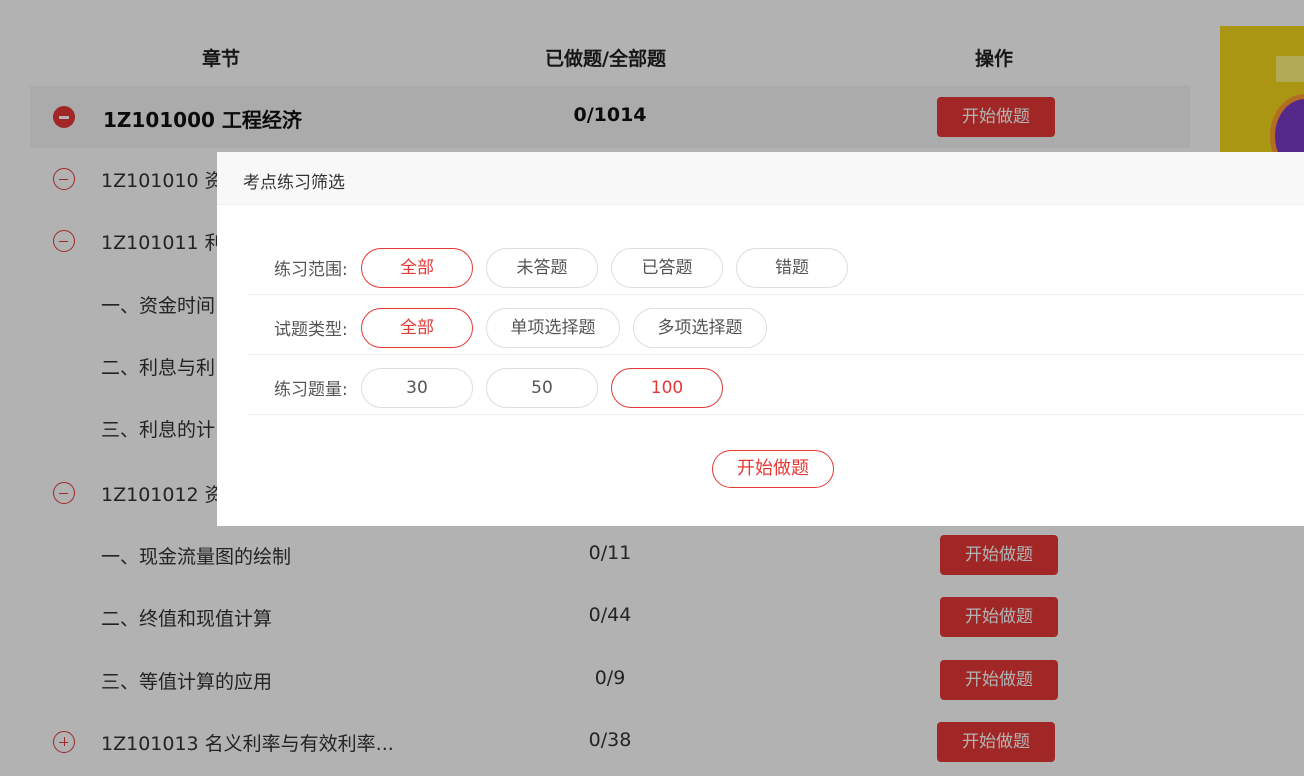 The width and height of the screenshot is (1304, 776). What do you see at coordinates (294, 183) in the screenshot?
I see `dialog-title: 考点练习筛选` at bounding box center [294, 183].